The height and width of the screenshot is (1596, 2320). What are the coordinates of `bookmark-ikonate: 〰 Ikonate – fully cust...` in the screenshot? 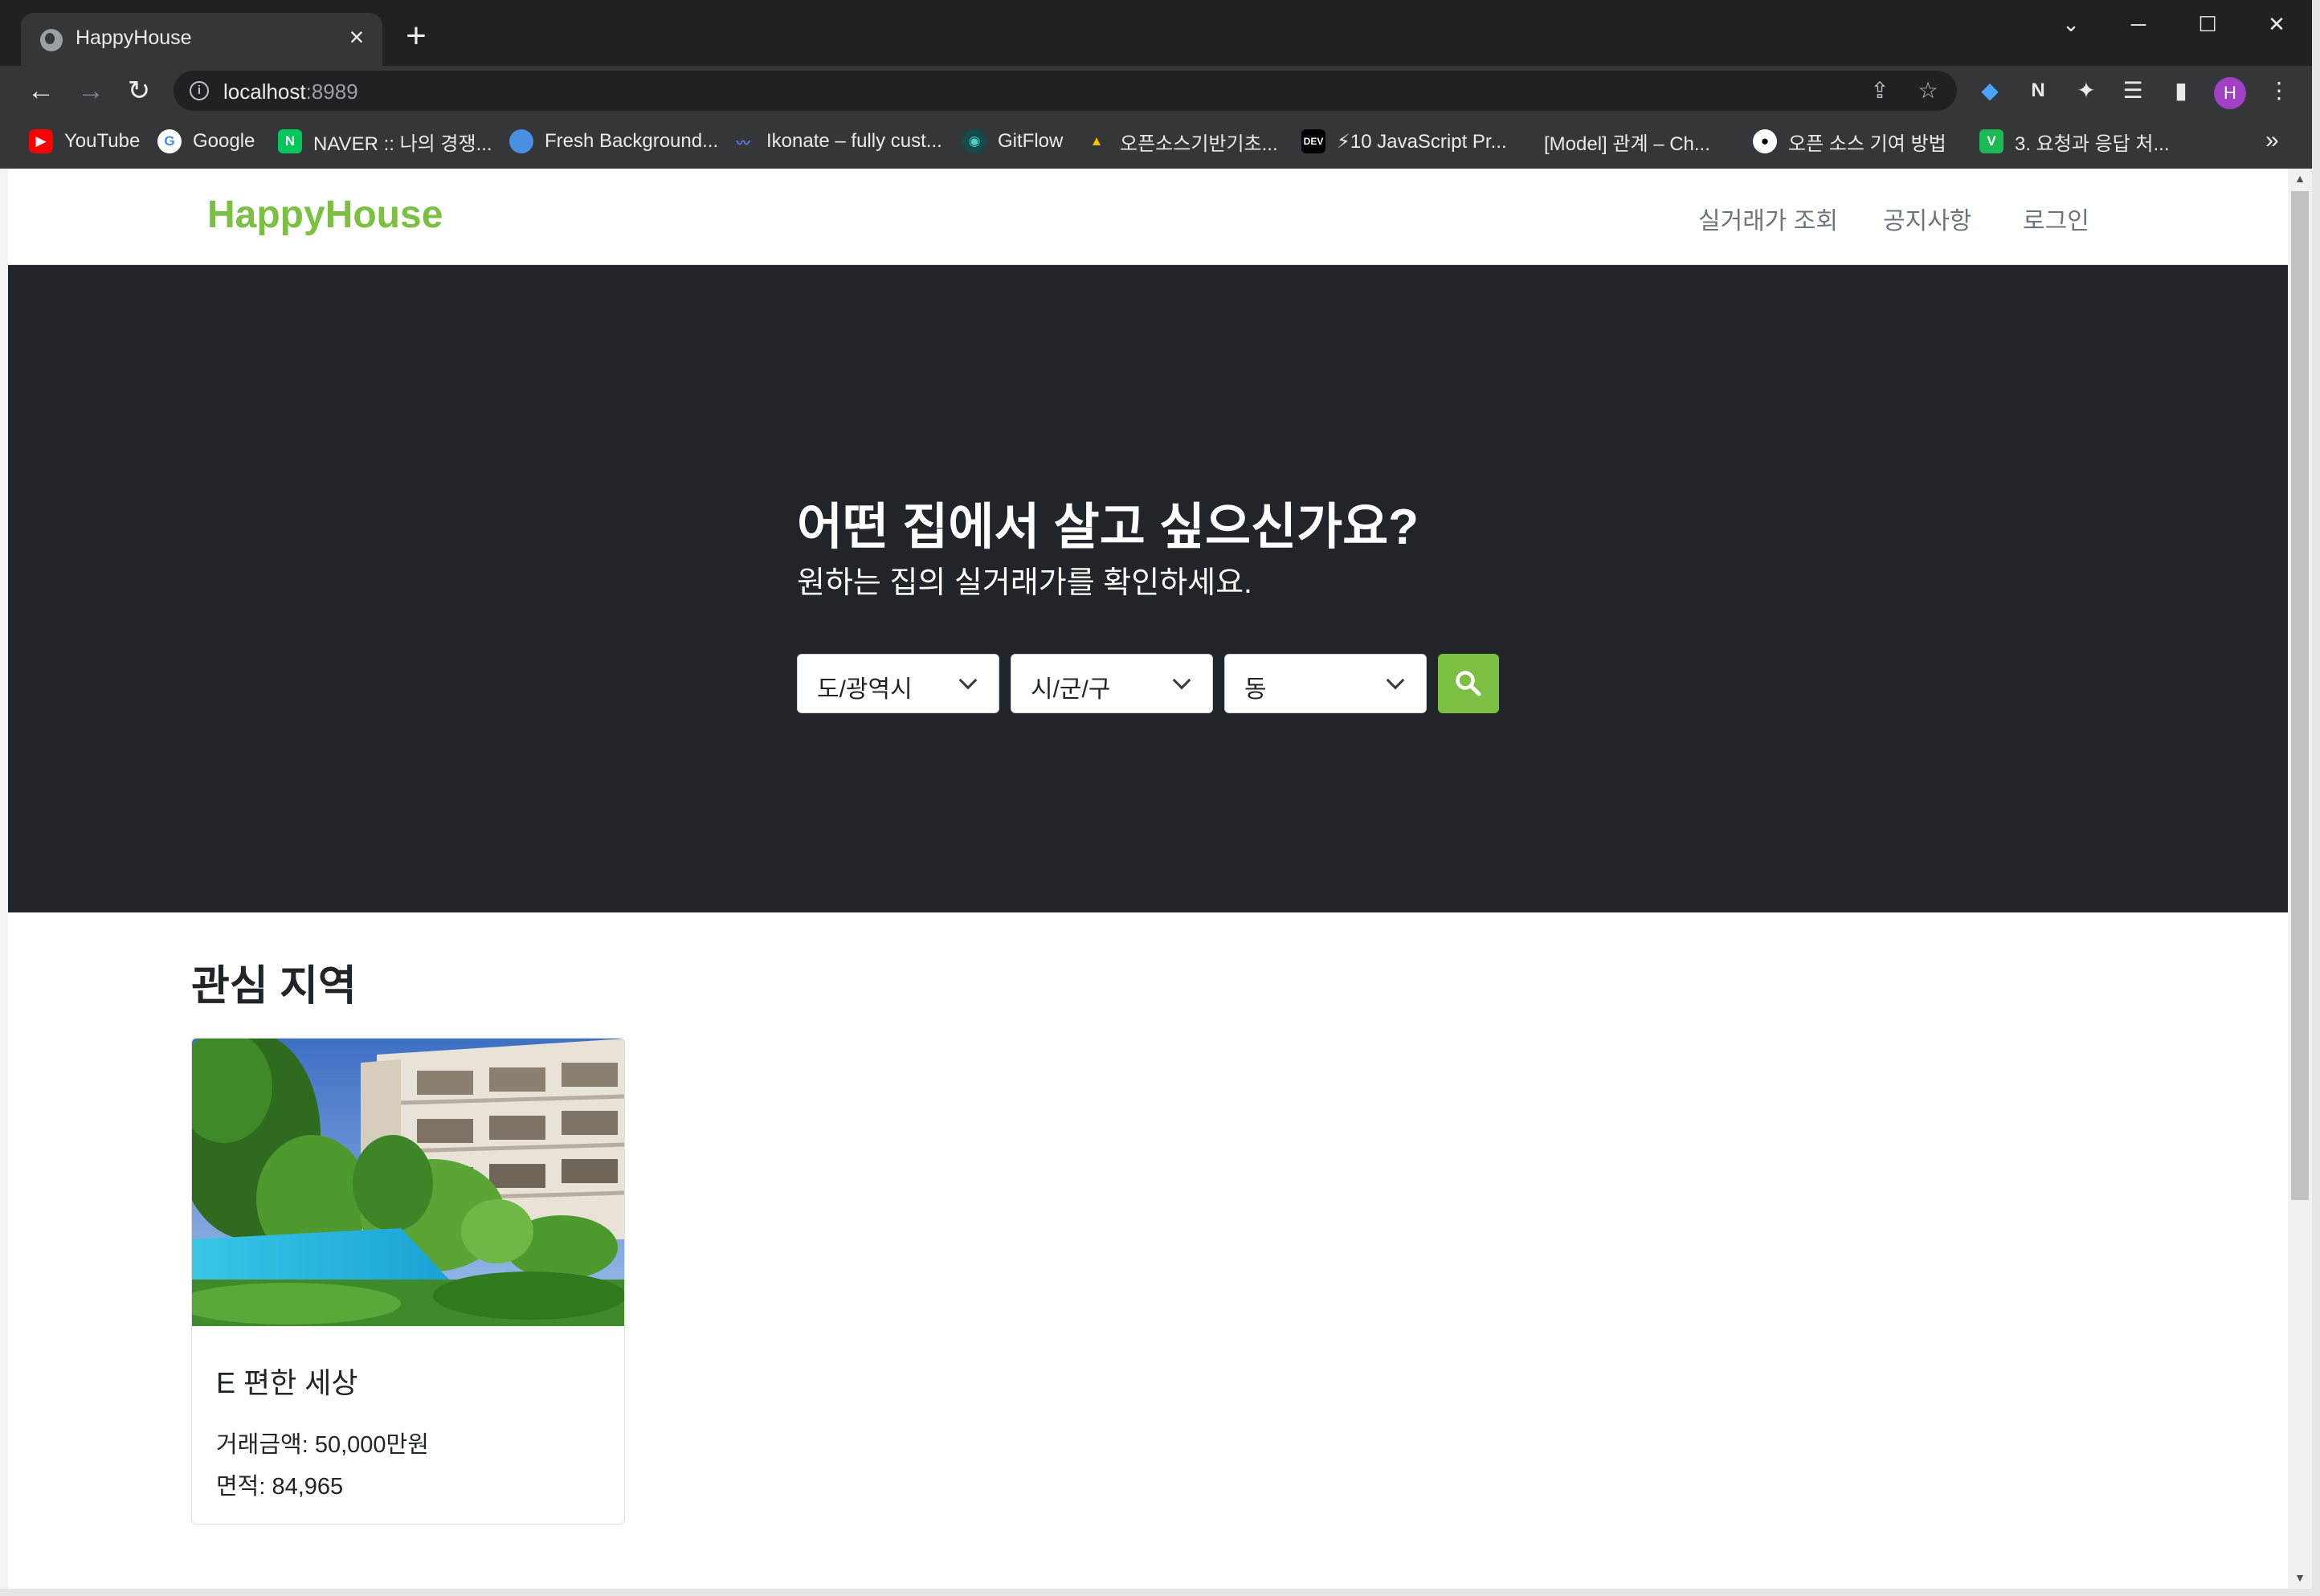 It's located at (836, 141).